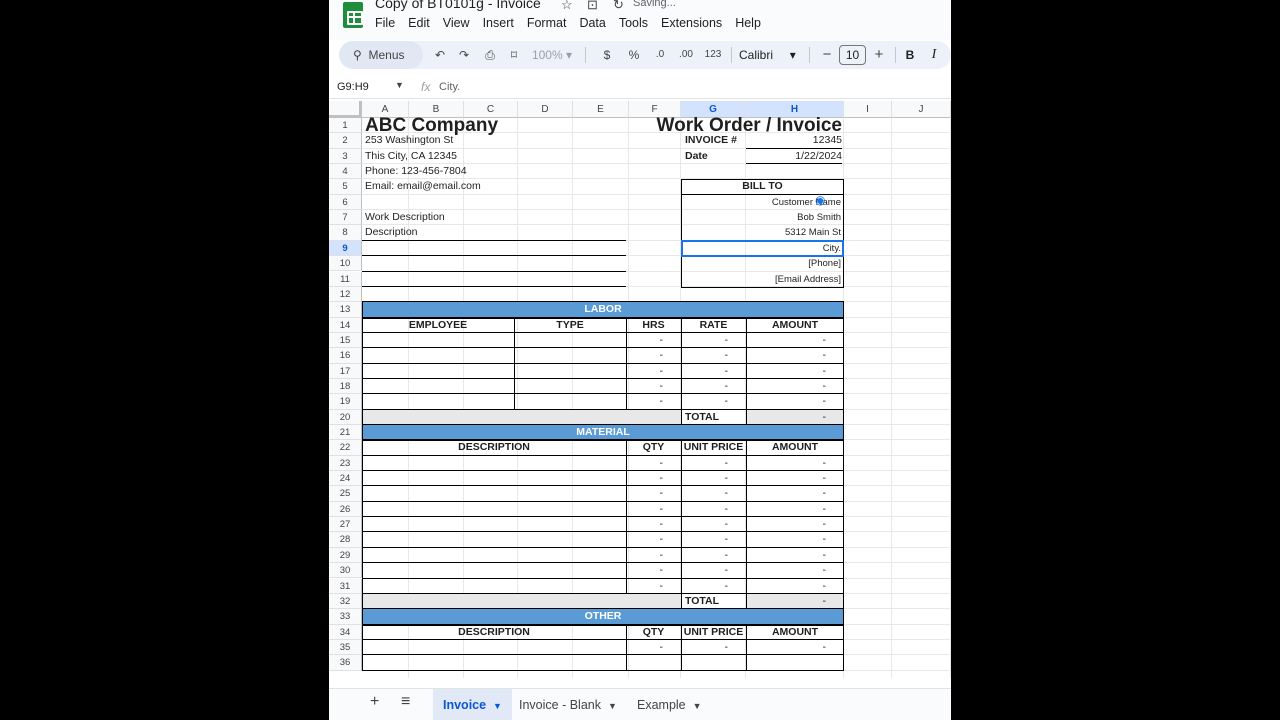  What do you see at coordinates (607, 55) in the screenshot?
I see `currency-format-button: $` at bounding box center [607, 55].